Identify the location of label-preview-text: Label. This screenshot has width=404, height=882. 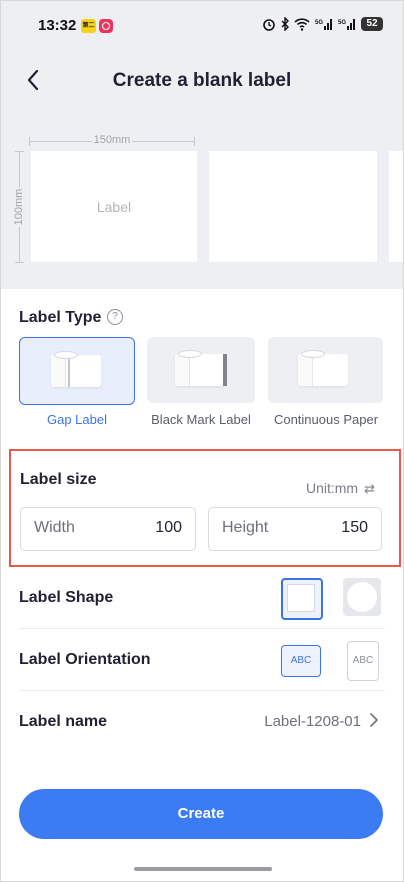
(114, 207).